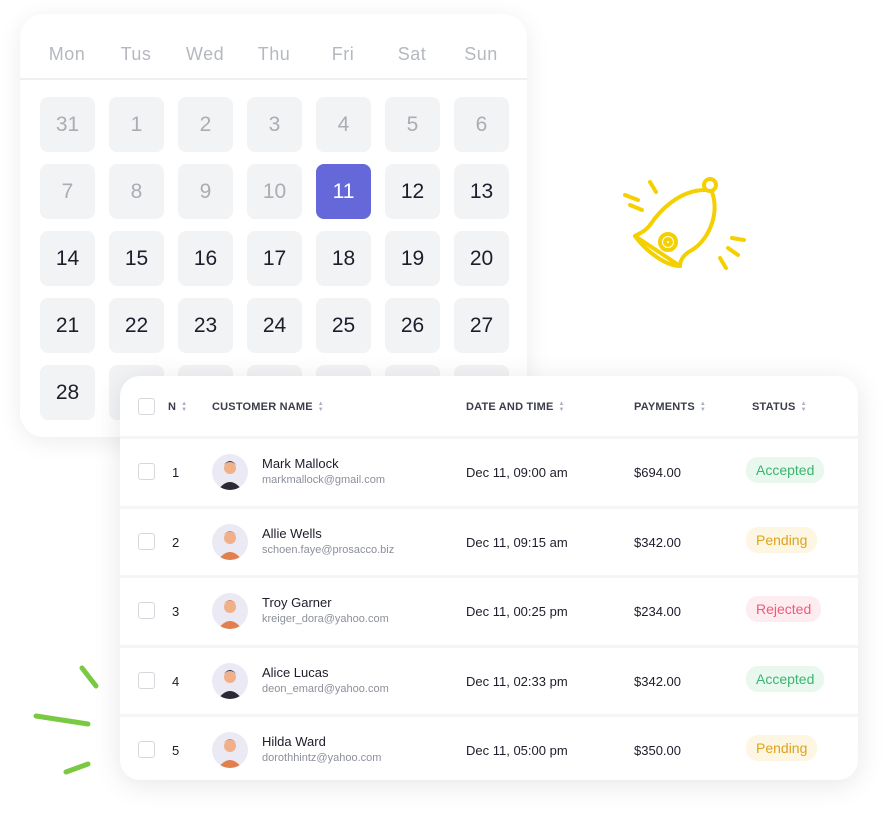  What do you see at coordinates (295, 672) in the screenshot?
I see `customer-name: Alice Lucas` at bounding box center [295, 672].